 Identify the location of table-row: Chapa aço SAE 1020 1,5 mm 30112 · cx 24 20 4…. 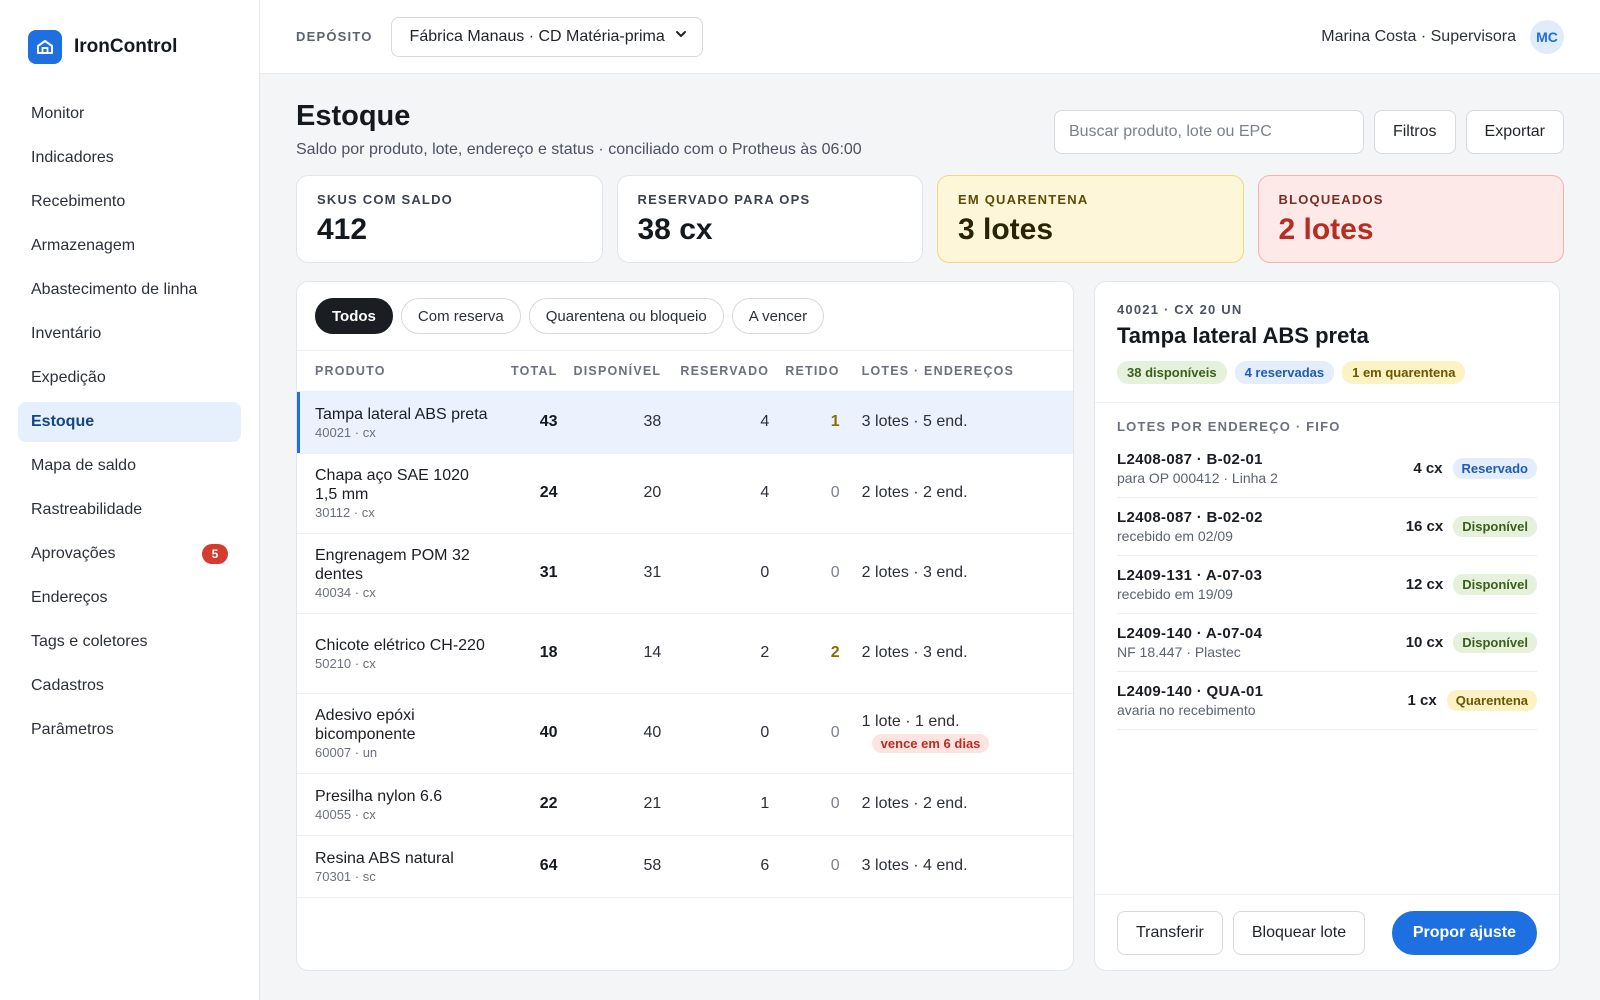
(685, 493).